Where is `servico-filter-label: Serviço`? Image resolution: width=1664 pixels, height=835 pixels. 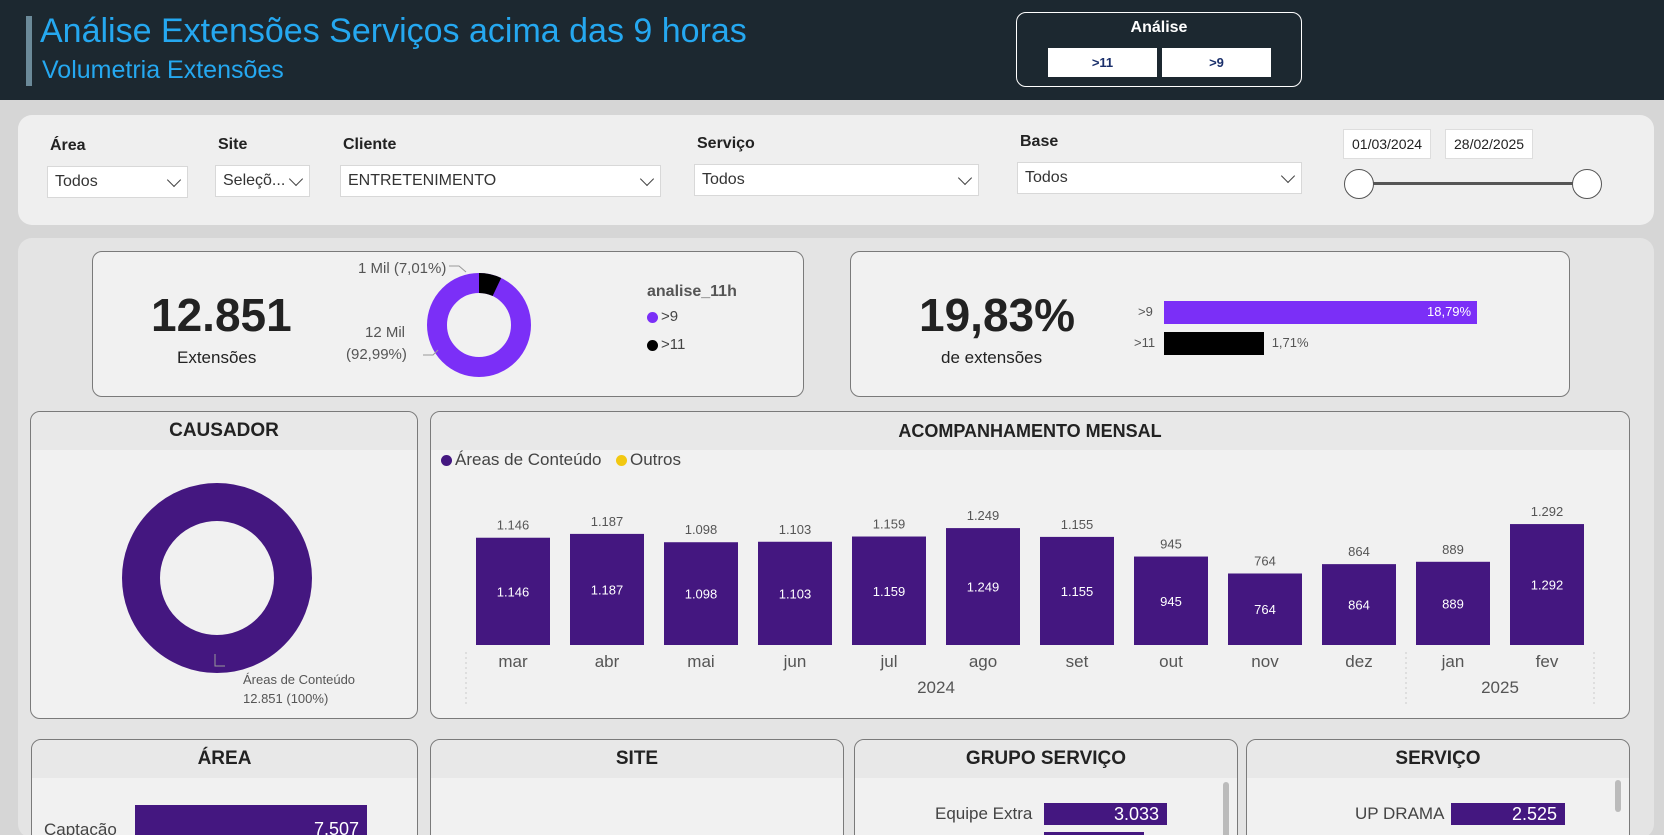 servico-filter-label: Serviço is located at coordinates (726, 143).